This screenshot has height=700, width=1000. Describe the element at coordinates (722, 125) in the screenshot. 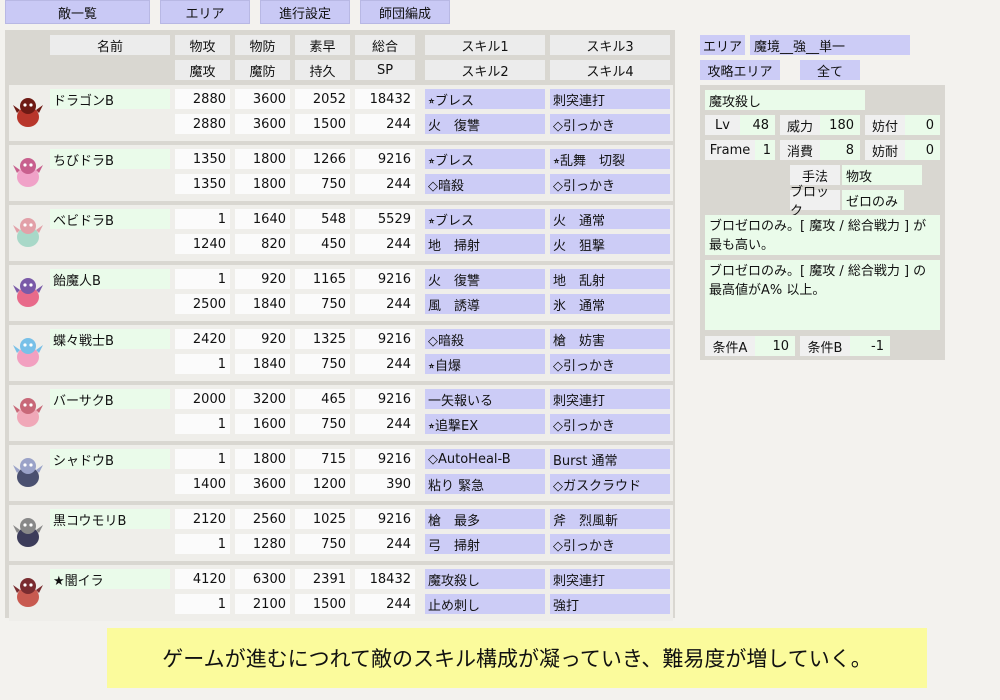

I see `lv-label: Lv` at that location.